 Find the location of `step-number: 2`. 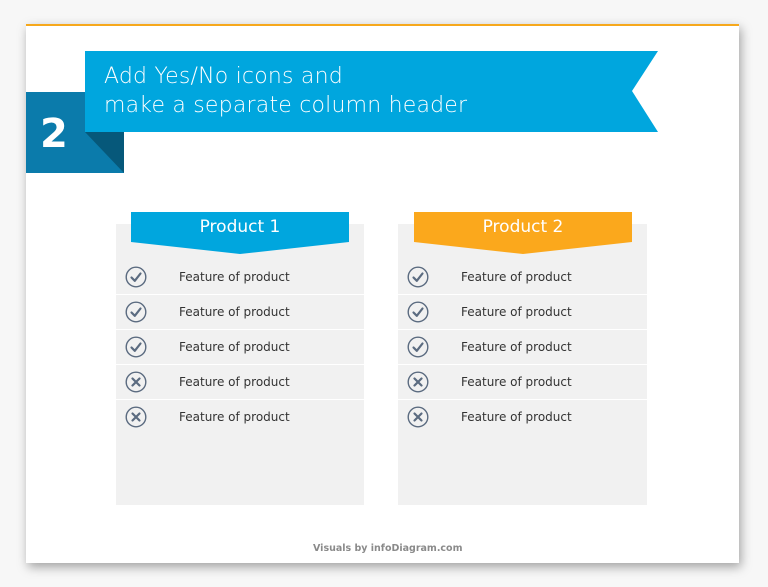

step-number: 2 is located at coordinates (54, 134).